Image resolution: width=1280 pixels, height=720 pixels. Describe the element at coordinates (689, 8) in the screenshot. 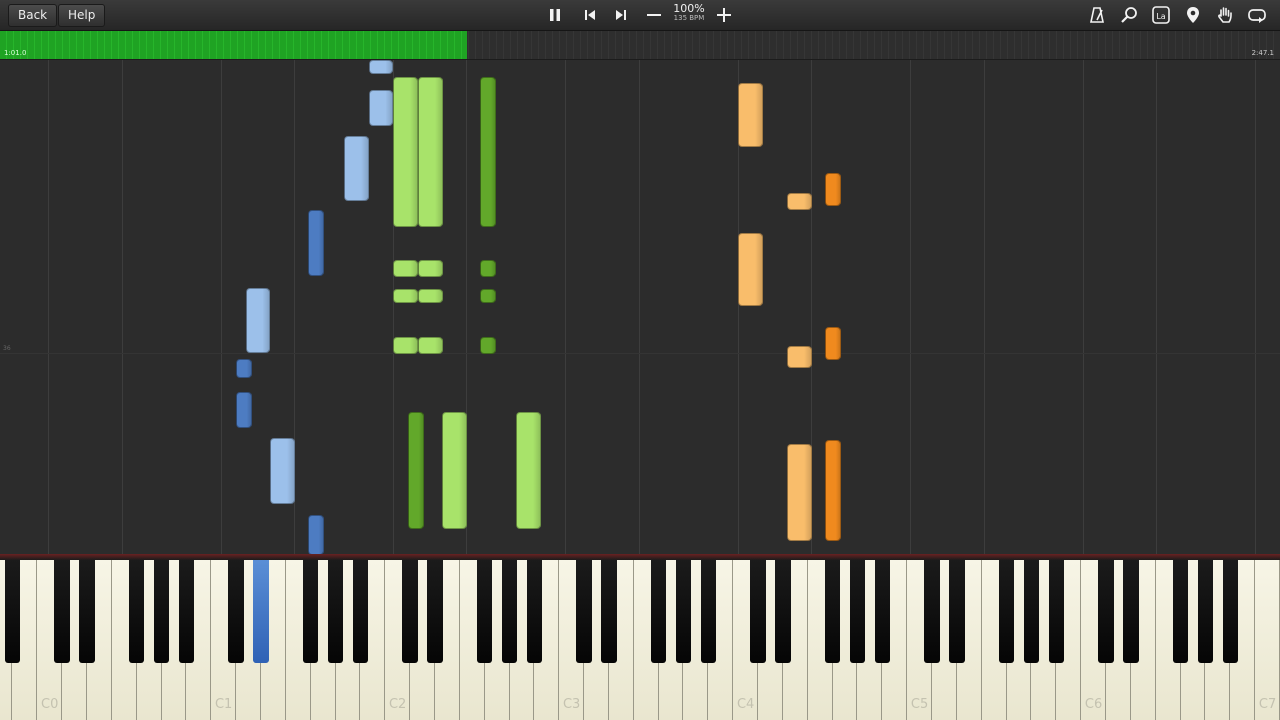

I see `speed-percent: 100%` at that location.